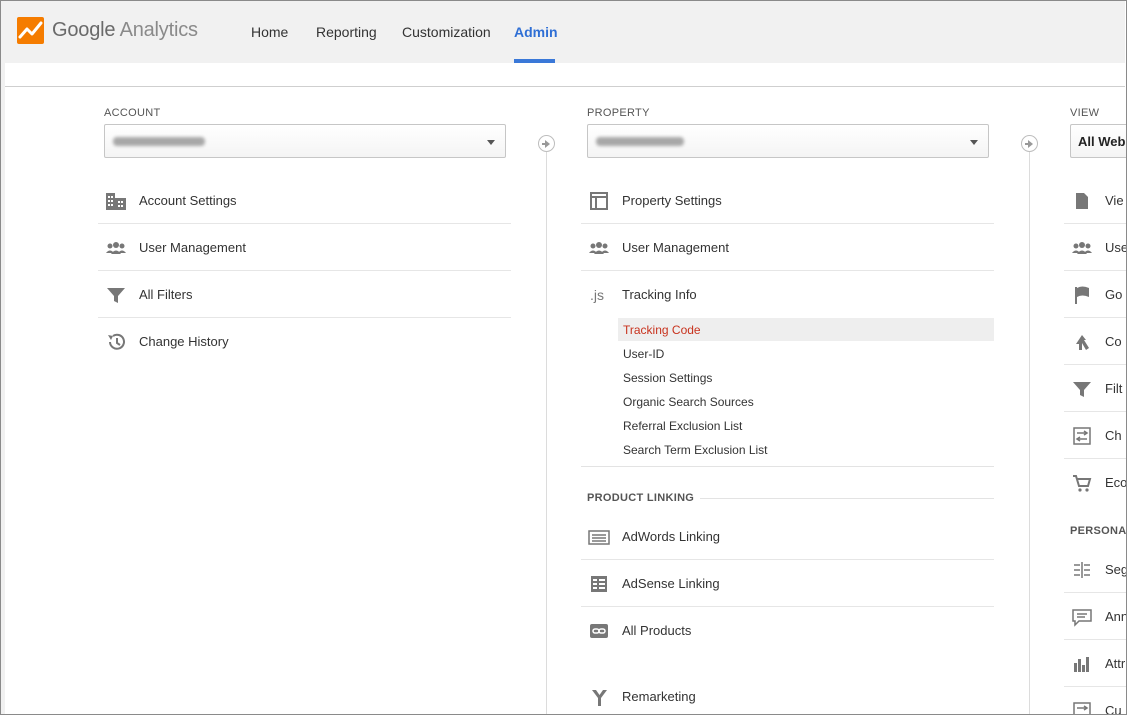 This screenshot has height=715, width=1127. I want to click on all-products-label: All Products, so click(657, 630).